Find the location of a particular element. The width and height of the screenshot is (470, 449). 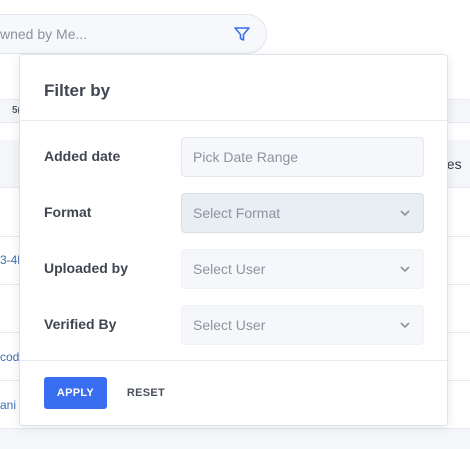

table-footer-band is located at coordinates (235, 438).